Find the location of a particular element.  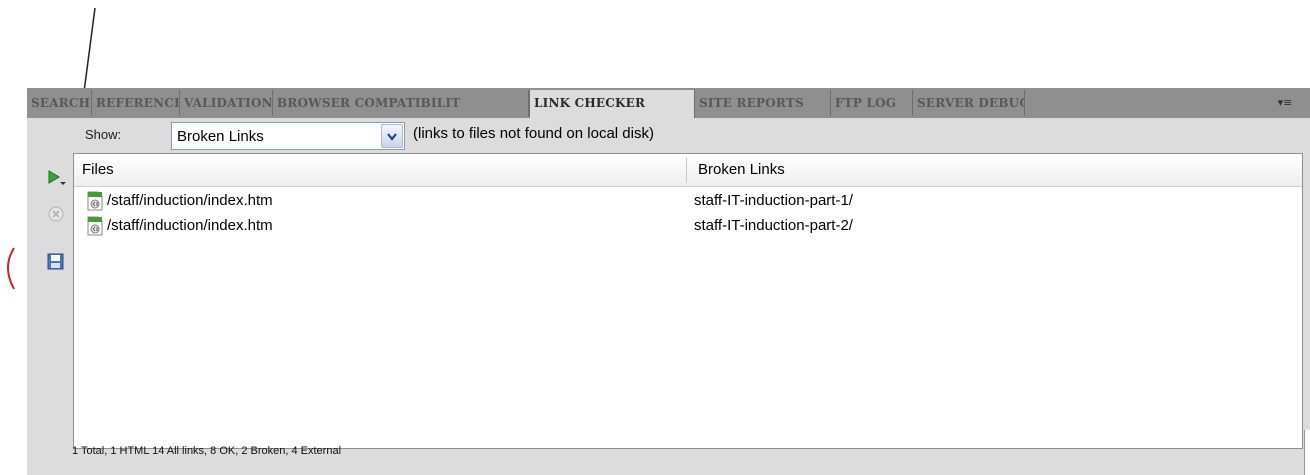

annotation-red-arc is located at coordinates (11, 268).